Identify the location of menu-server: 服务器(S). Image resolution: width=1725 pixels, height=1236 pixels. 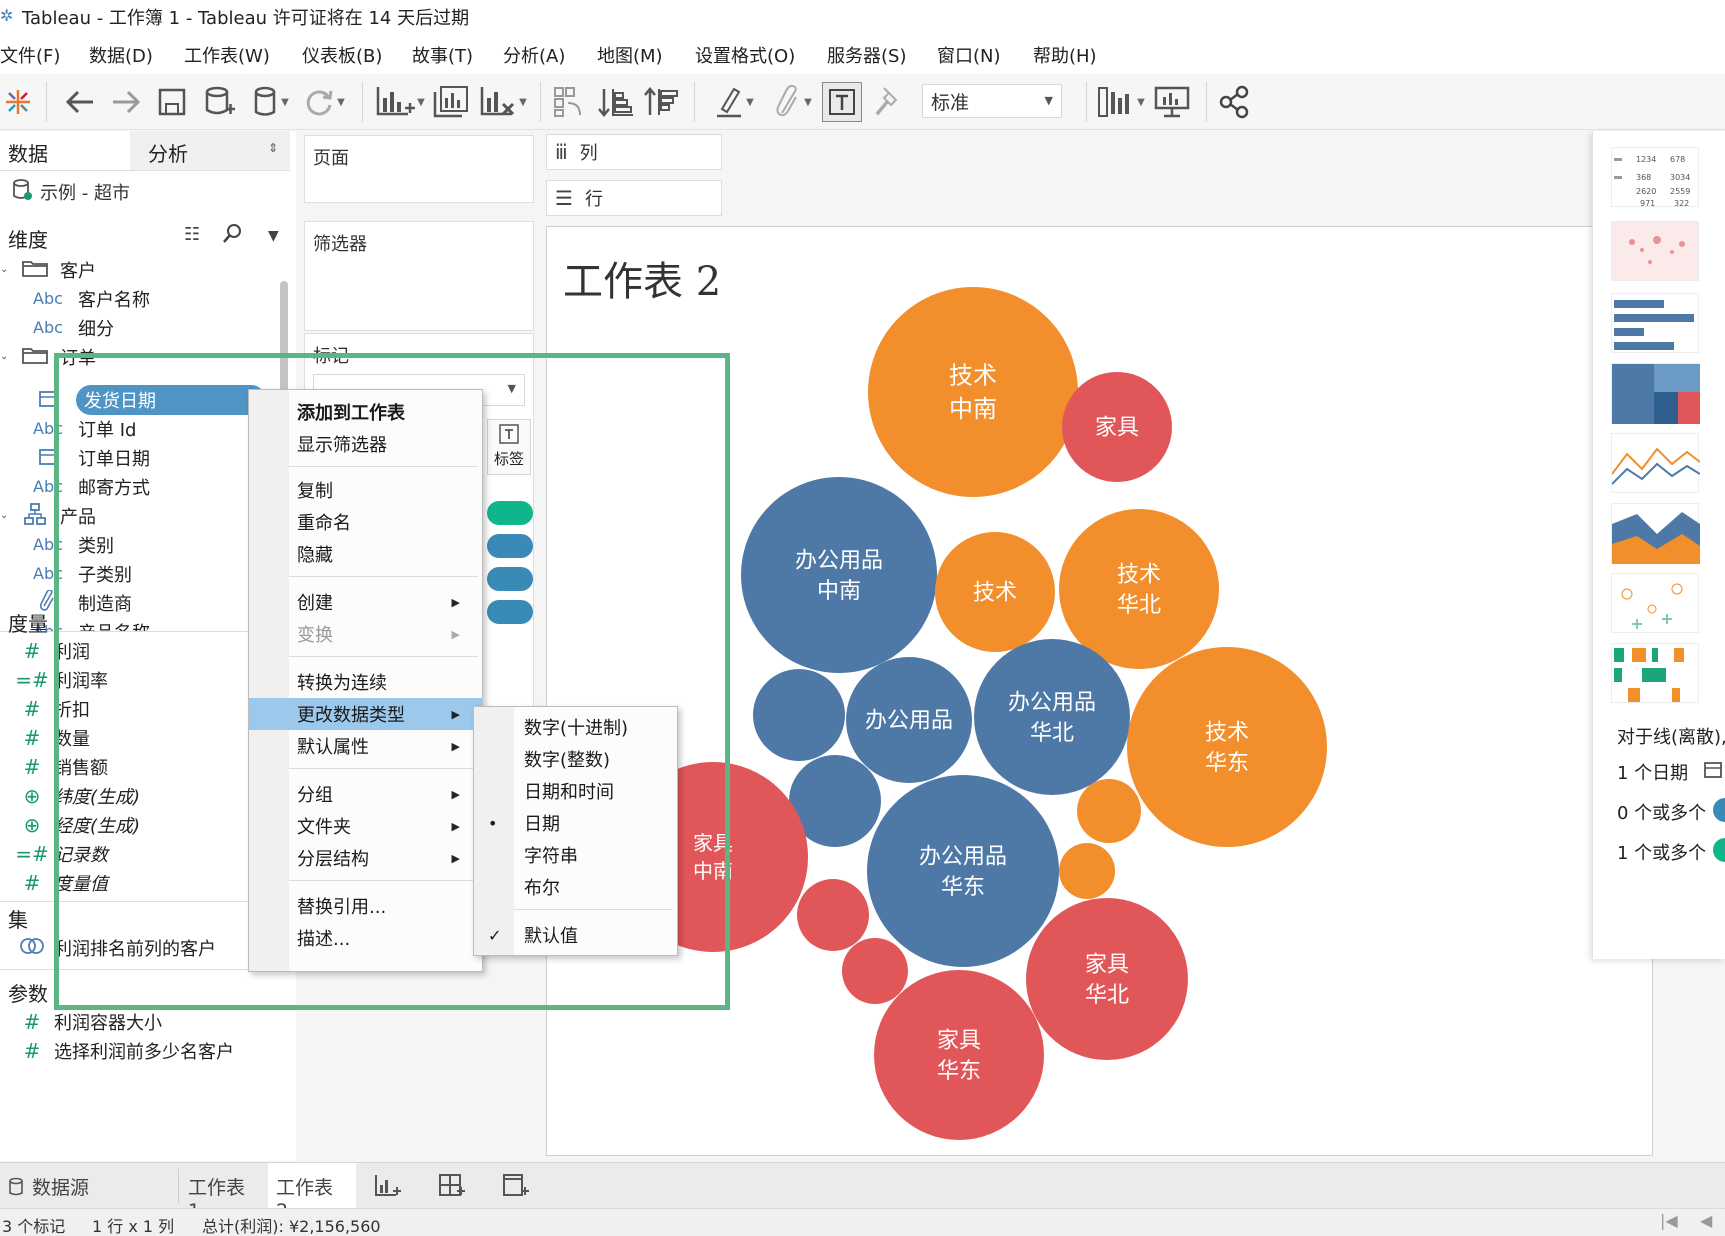
(866, 55).